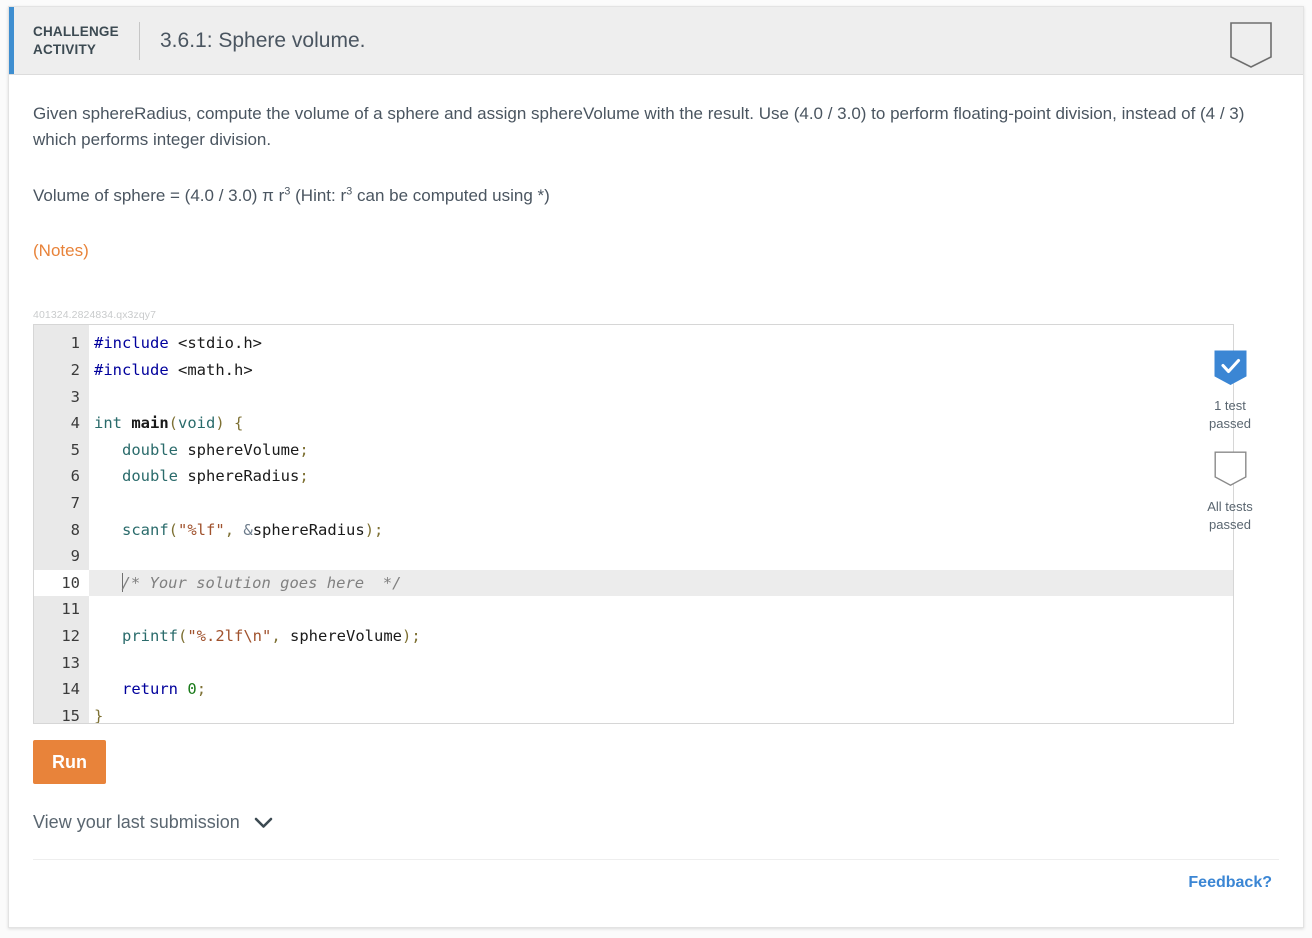 The image size is (1312, 938). What do you see at coordinates (633, 450) in the screenshot?
I see `code-line: 5 double sphereVolume;` at bounding box center [633, 450].